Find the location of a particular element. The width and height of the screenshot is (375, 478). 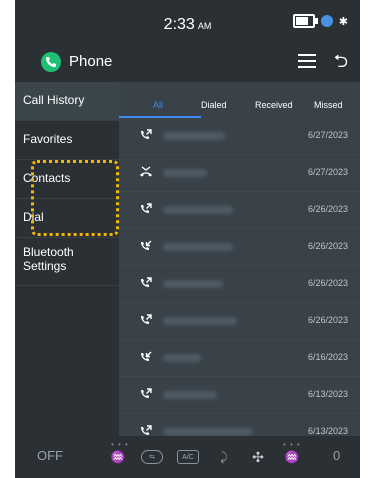

call-date: 6/16/2023 is located at coordinates (327, 357).